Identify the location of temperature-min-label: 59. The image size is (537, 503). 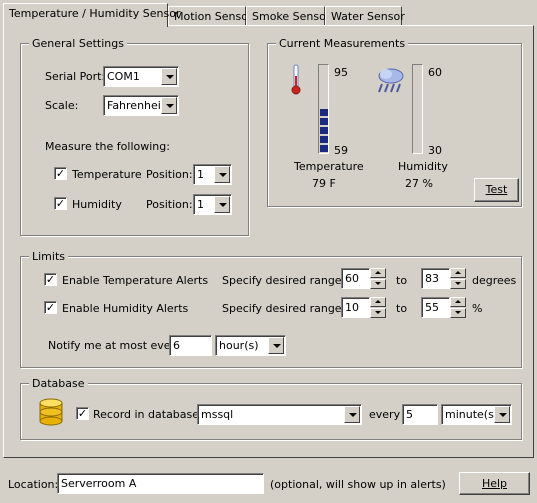
(341, 150).